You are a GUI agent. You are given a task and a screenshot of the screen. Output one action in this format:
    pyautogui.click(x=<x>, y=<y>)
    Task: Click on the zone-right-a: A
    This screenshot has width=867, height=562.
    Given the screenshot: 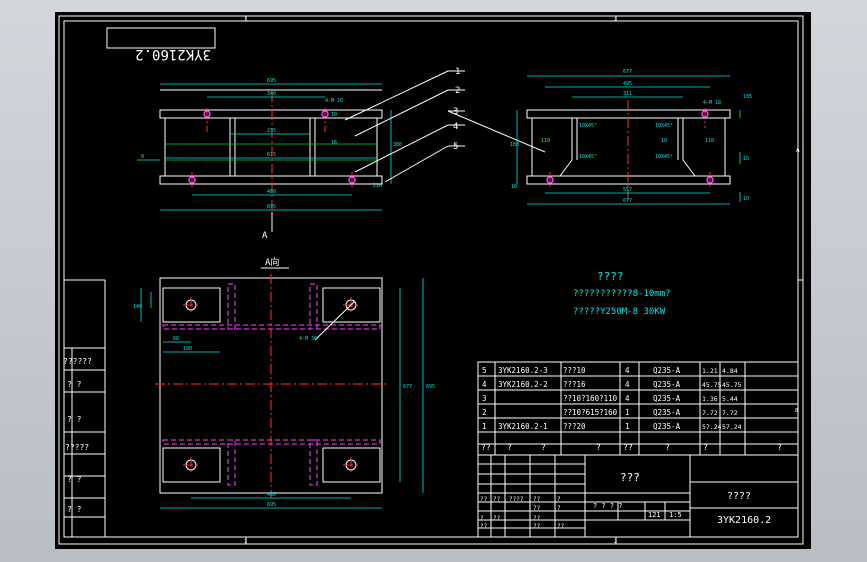 What is the action you would take?
    pyautogui.click(x=798, y=150)
    